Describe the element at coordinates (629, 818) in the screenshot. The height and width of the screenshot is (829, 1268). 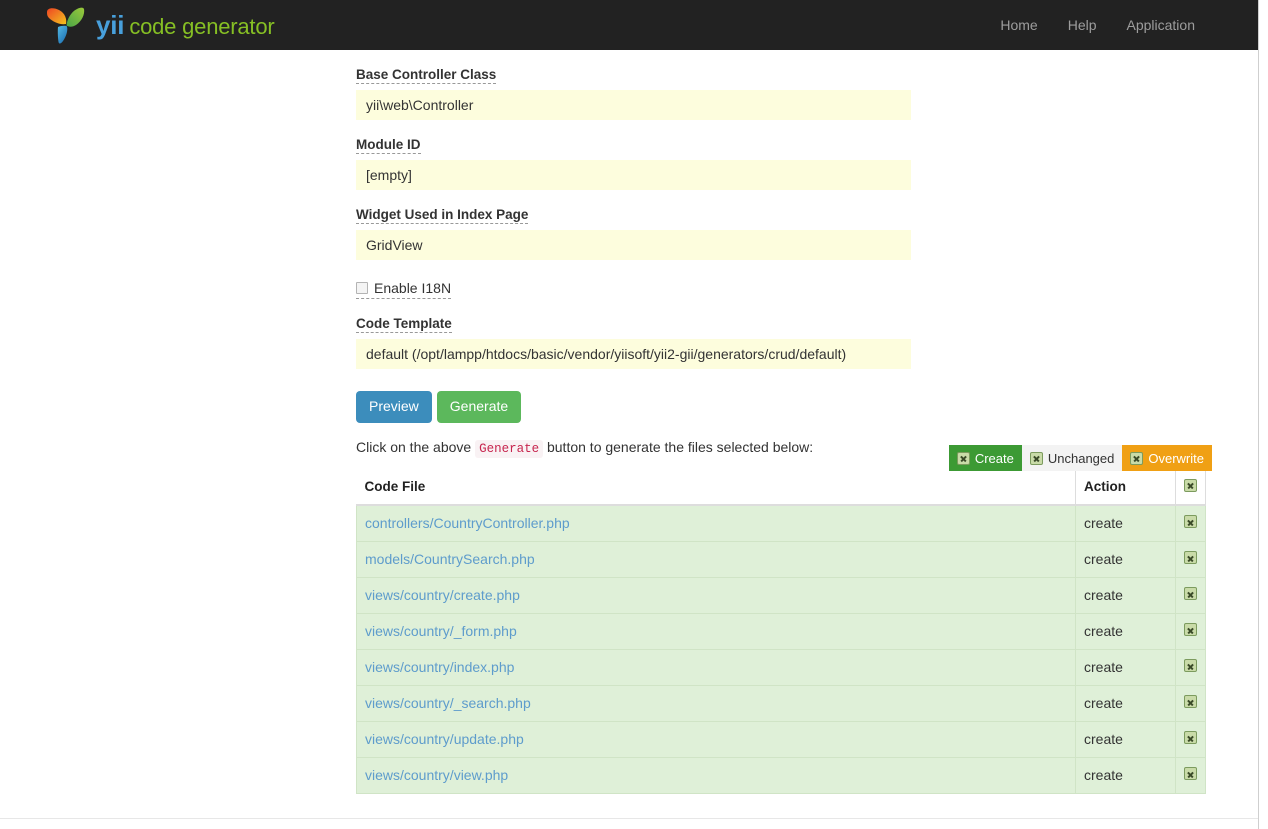
I see `footer-divider` at that location.